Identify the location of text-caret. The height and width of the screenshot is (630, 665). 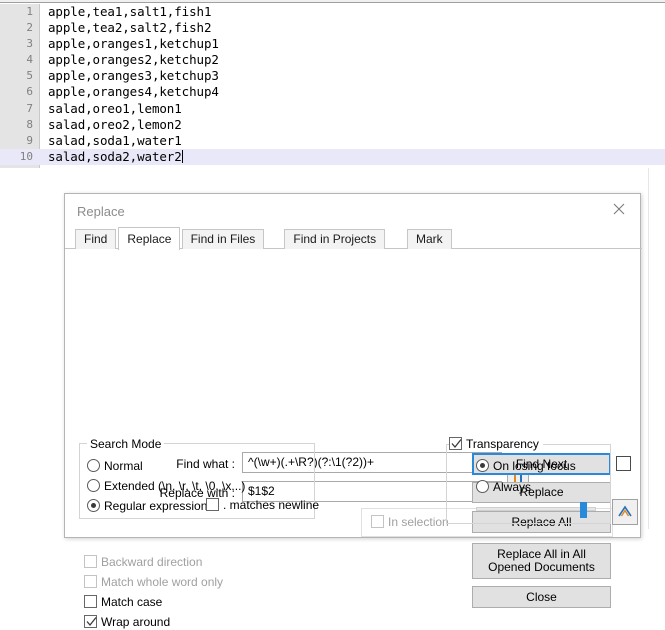
(182, 156).